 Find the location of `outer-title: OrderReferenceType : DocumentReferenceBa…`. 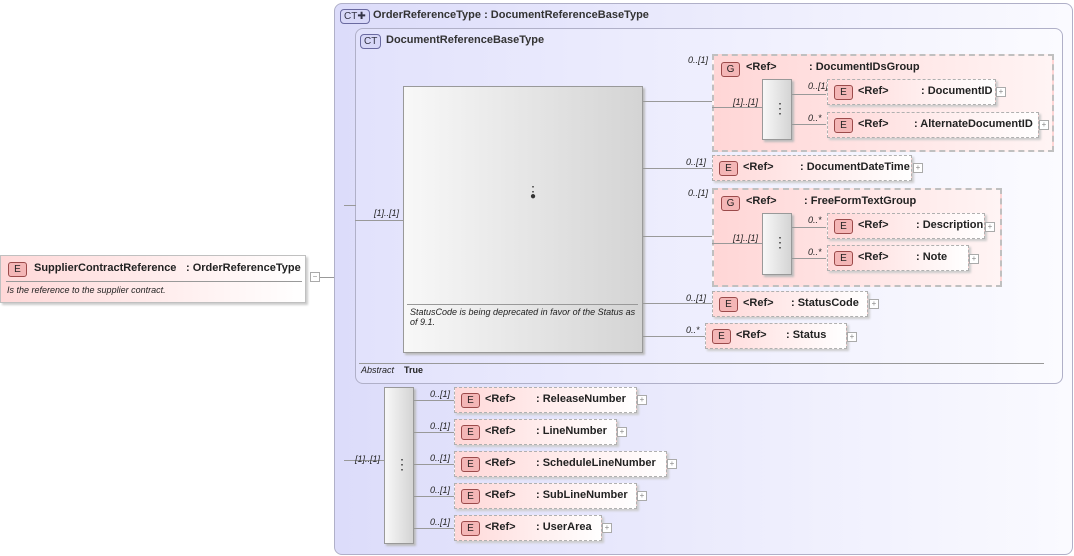

outer-title: OrderReferenceType : DocumentReferenceBa… is located at coordinates (511, 15).